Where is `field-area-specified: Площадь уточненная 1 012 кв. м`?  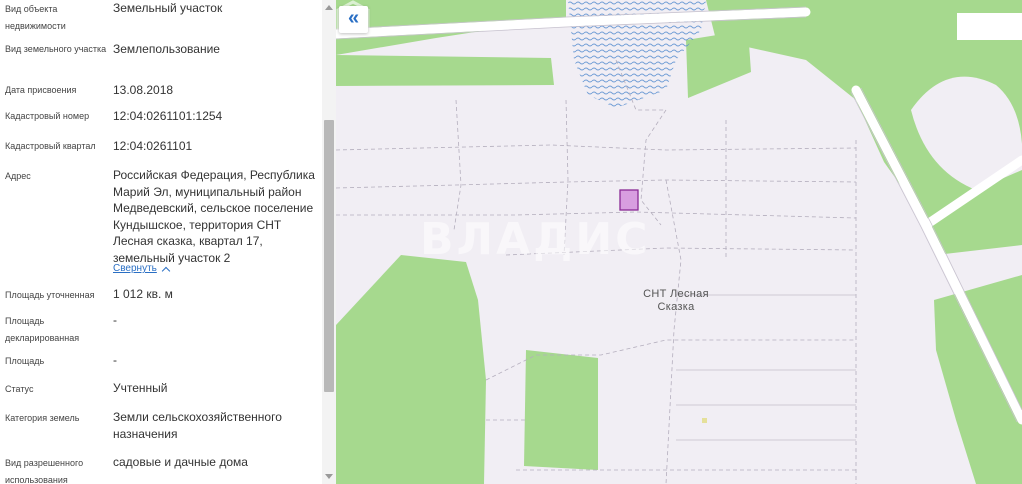
field-area-specified: Площадь уточненная 1 012 кв. м is located at coordinates (161, 296).